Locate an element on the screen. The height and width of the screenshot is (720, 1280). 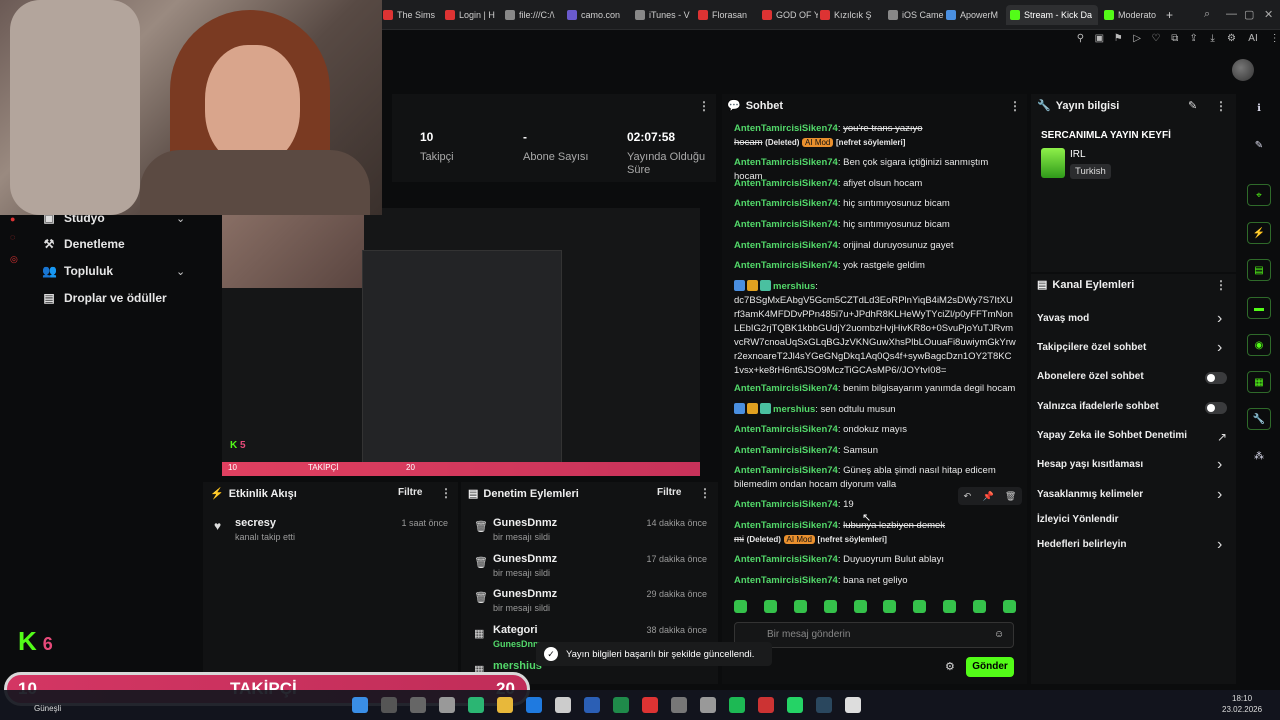
edit-icon: ✎ is located at coordinates (1192, 105).